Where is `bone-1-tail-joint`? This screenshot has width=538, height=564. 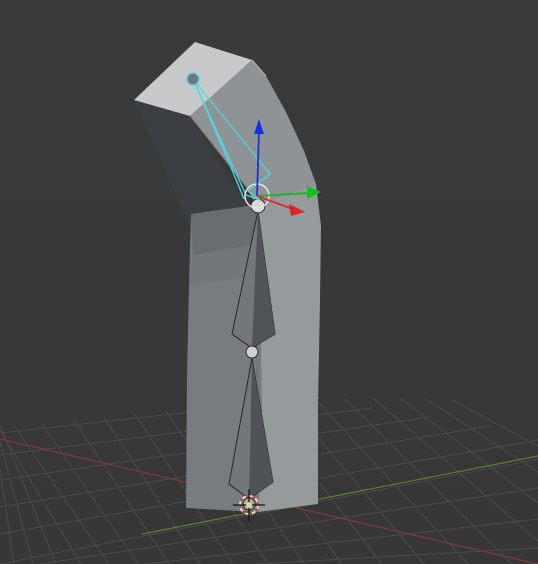
bone-1-tail-joint is located at coordinates (252, 352).